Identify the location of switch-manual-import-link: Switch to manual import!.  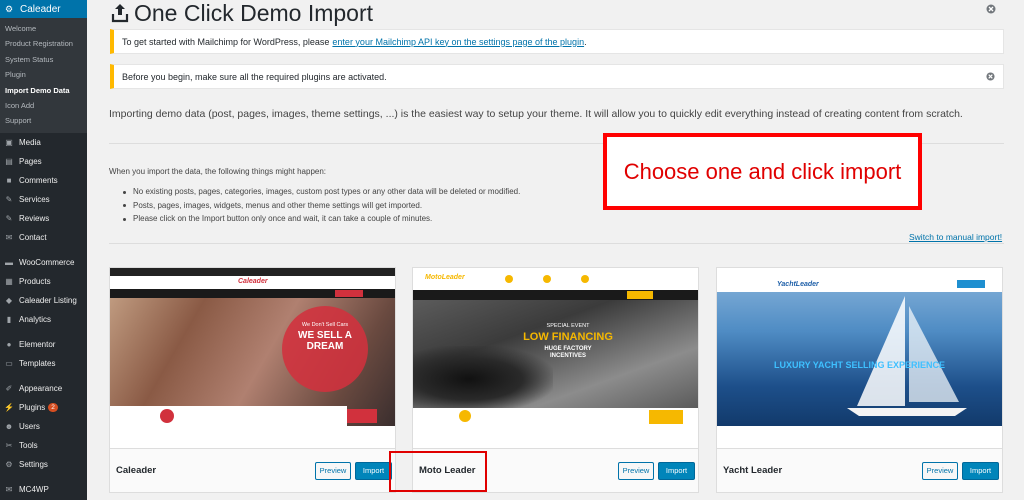
(955, 237).